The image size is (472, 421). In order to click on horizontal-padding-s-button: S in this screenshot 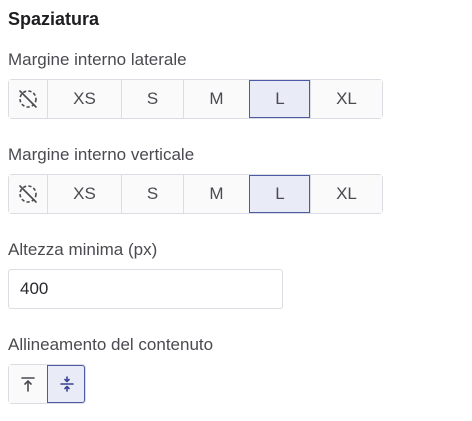, I will do `click(152, 99)`.